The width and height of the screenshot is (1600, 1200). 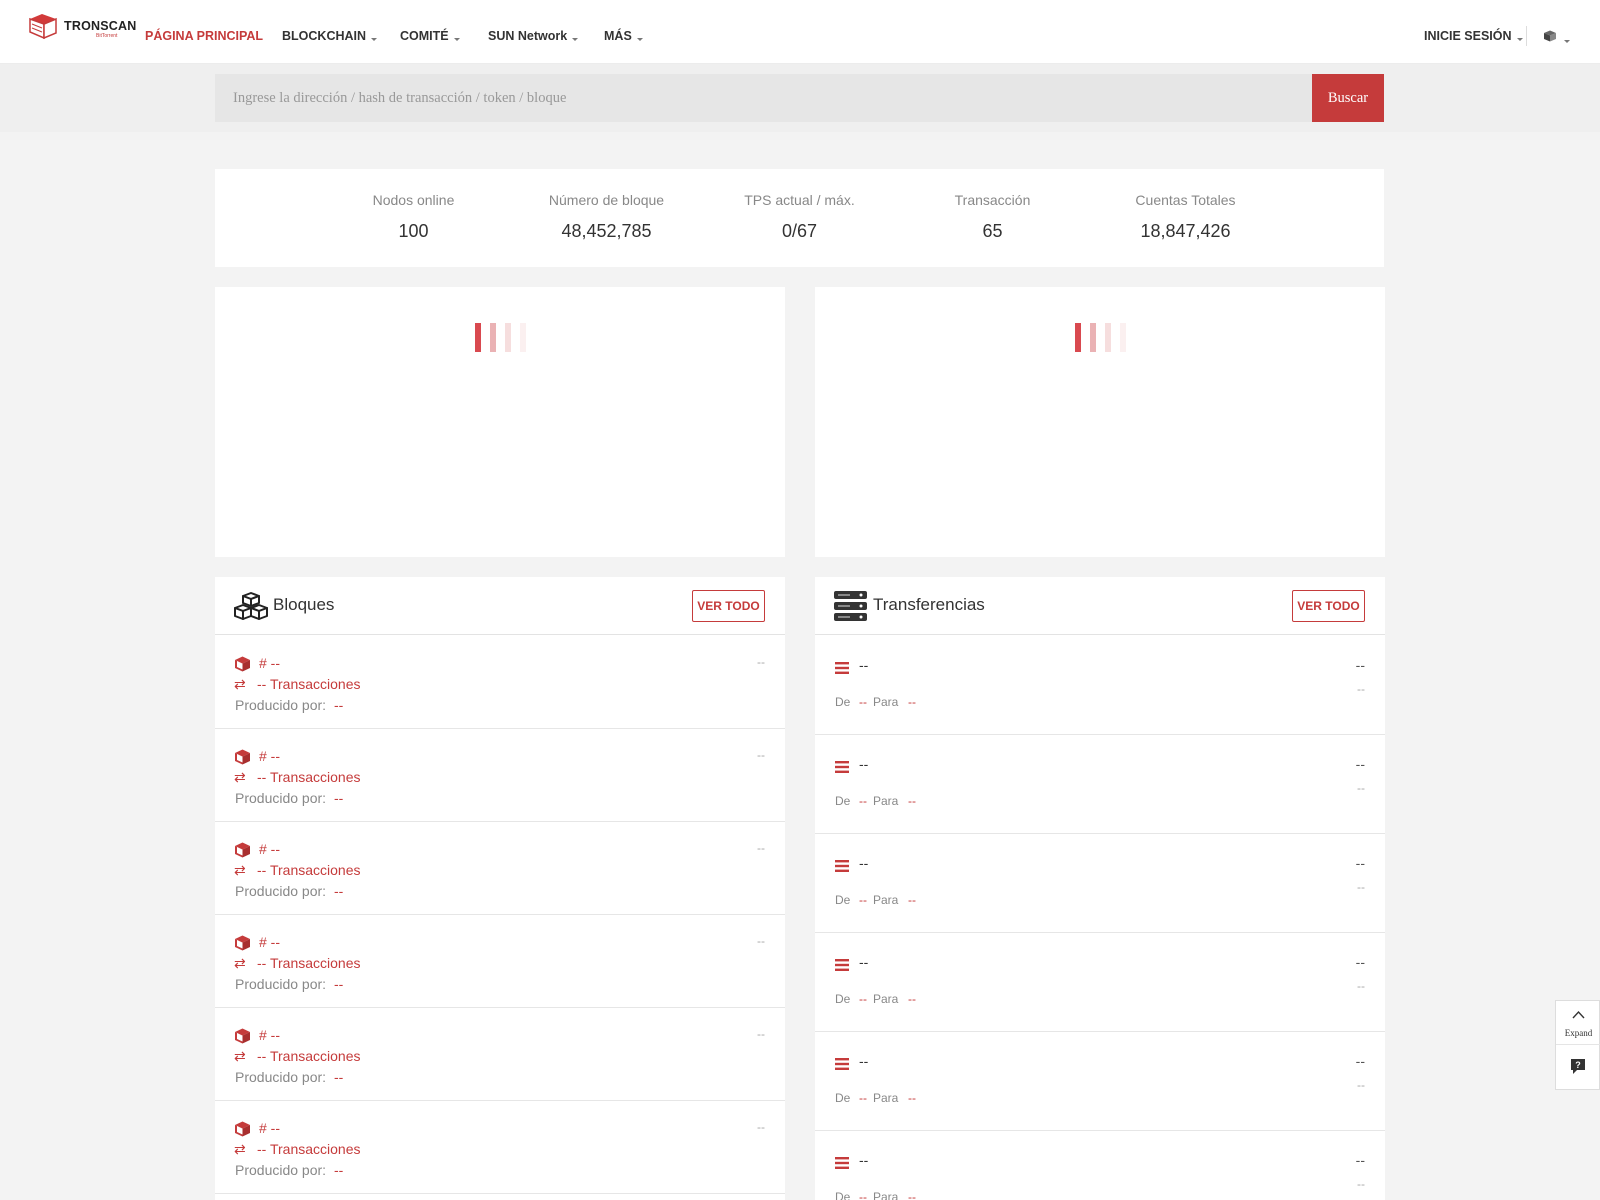 I want to click on chart-panel-left, so click(x=500, y=422).